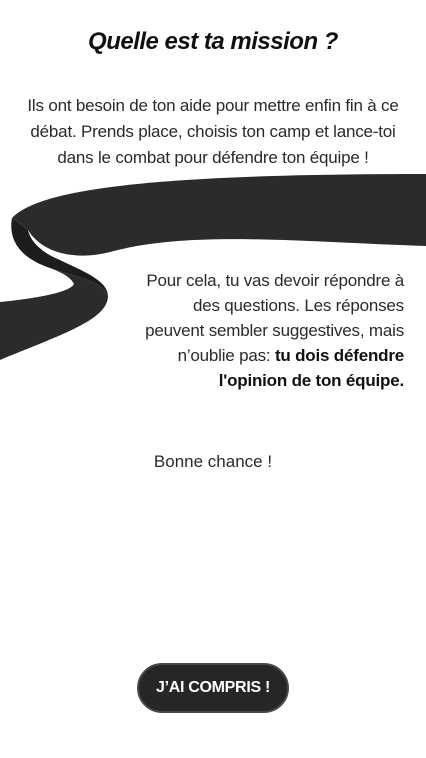  What do you see at coordinates (213, 688) in the screenshot?
I see `understood-button: J’AI COMPRIS !` at bounding box center [213, 688].